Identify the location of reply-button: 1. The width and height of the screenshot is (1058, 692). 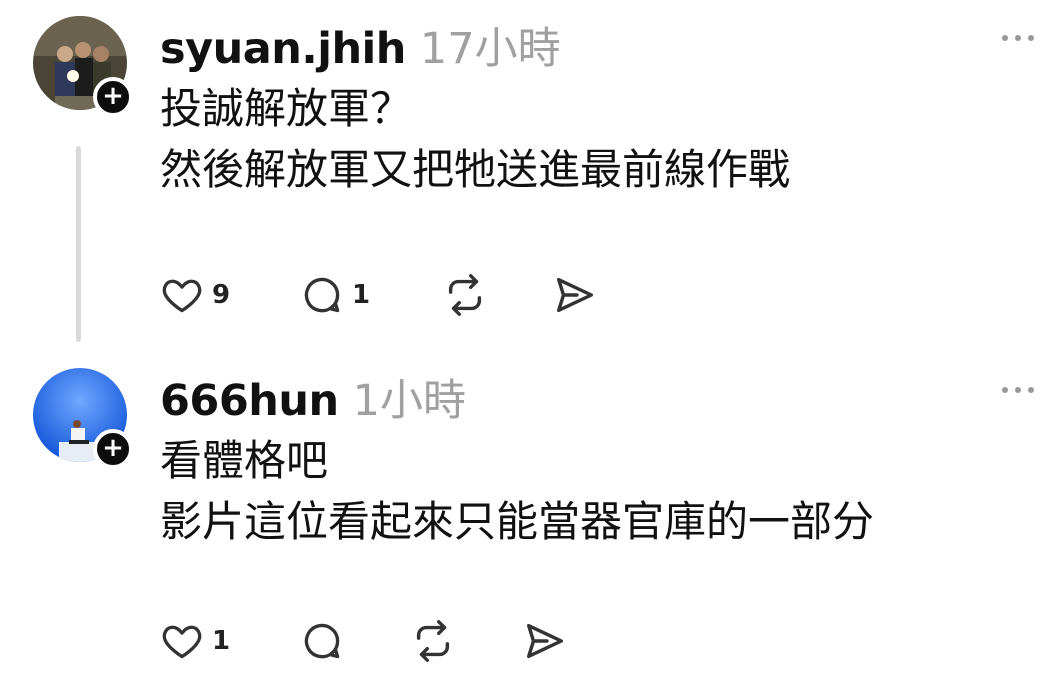
(335, 295).